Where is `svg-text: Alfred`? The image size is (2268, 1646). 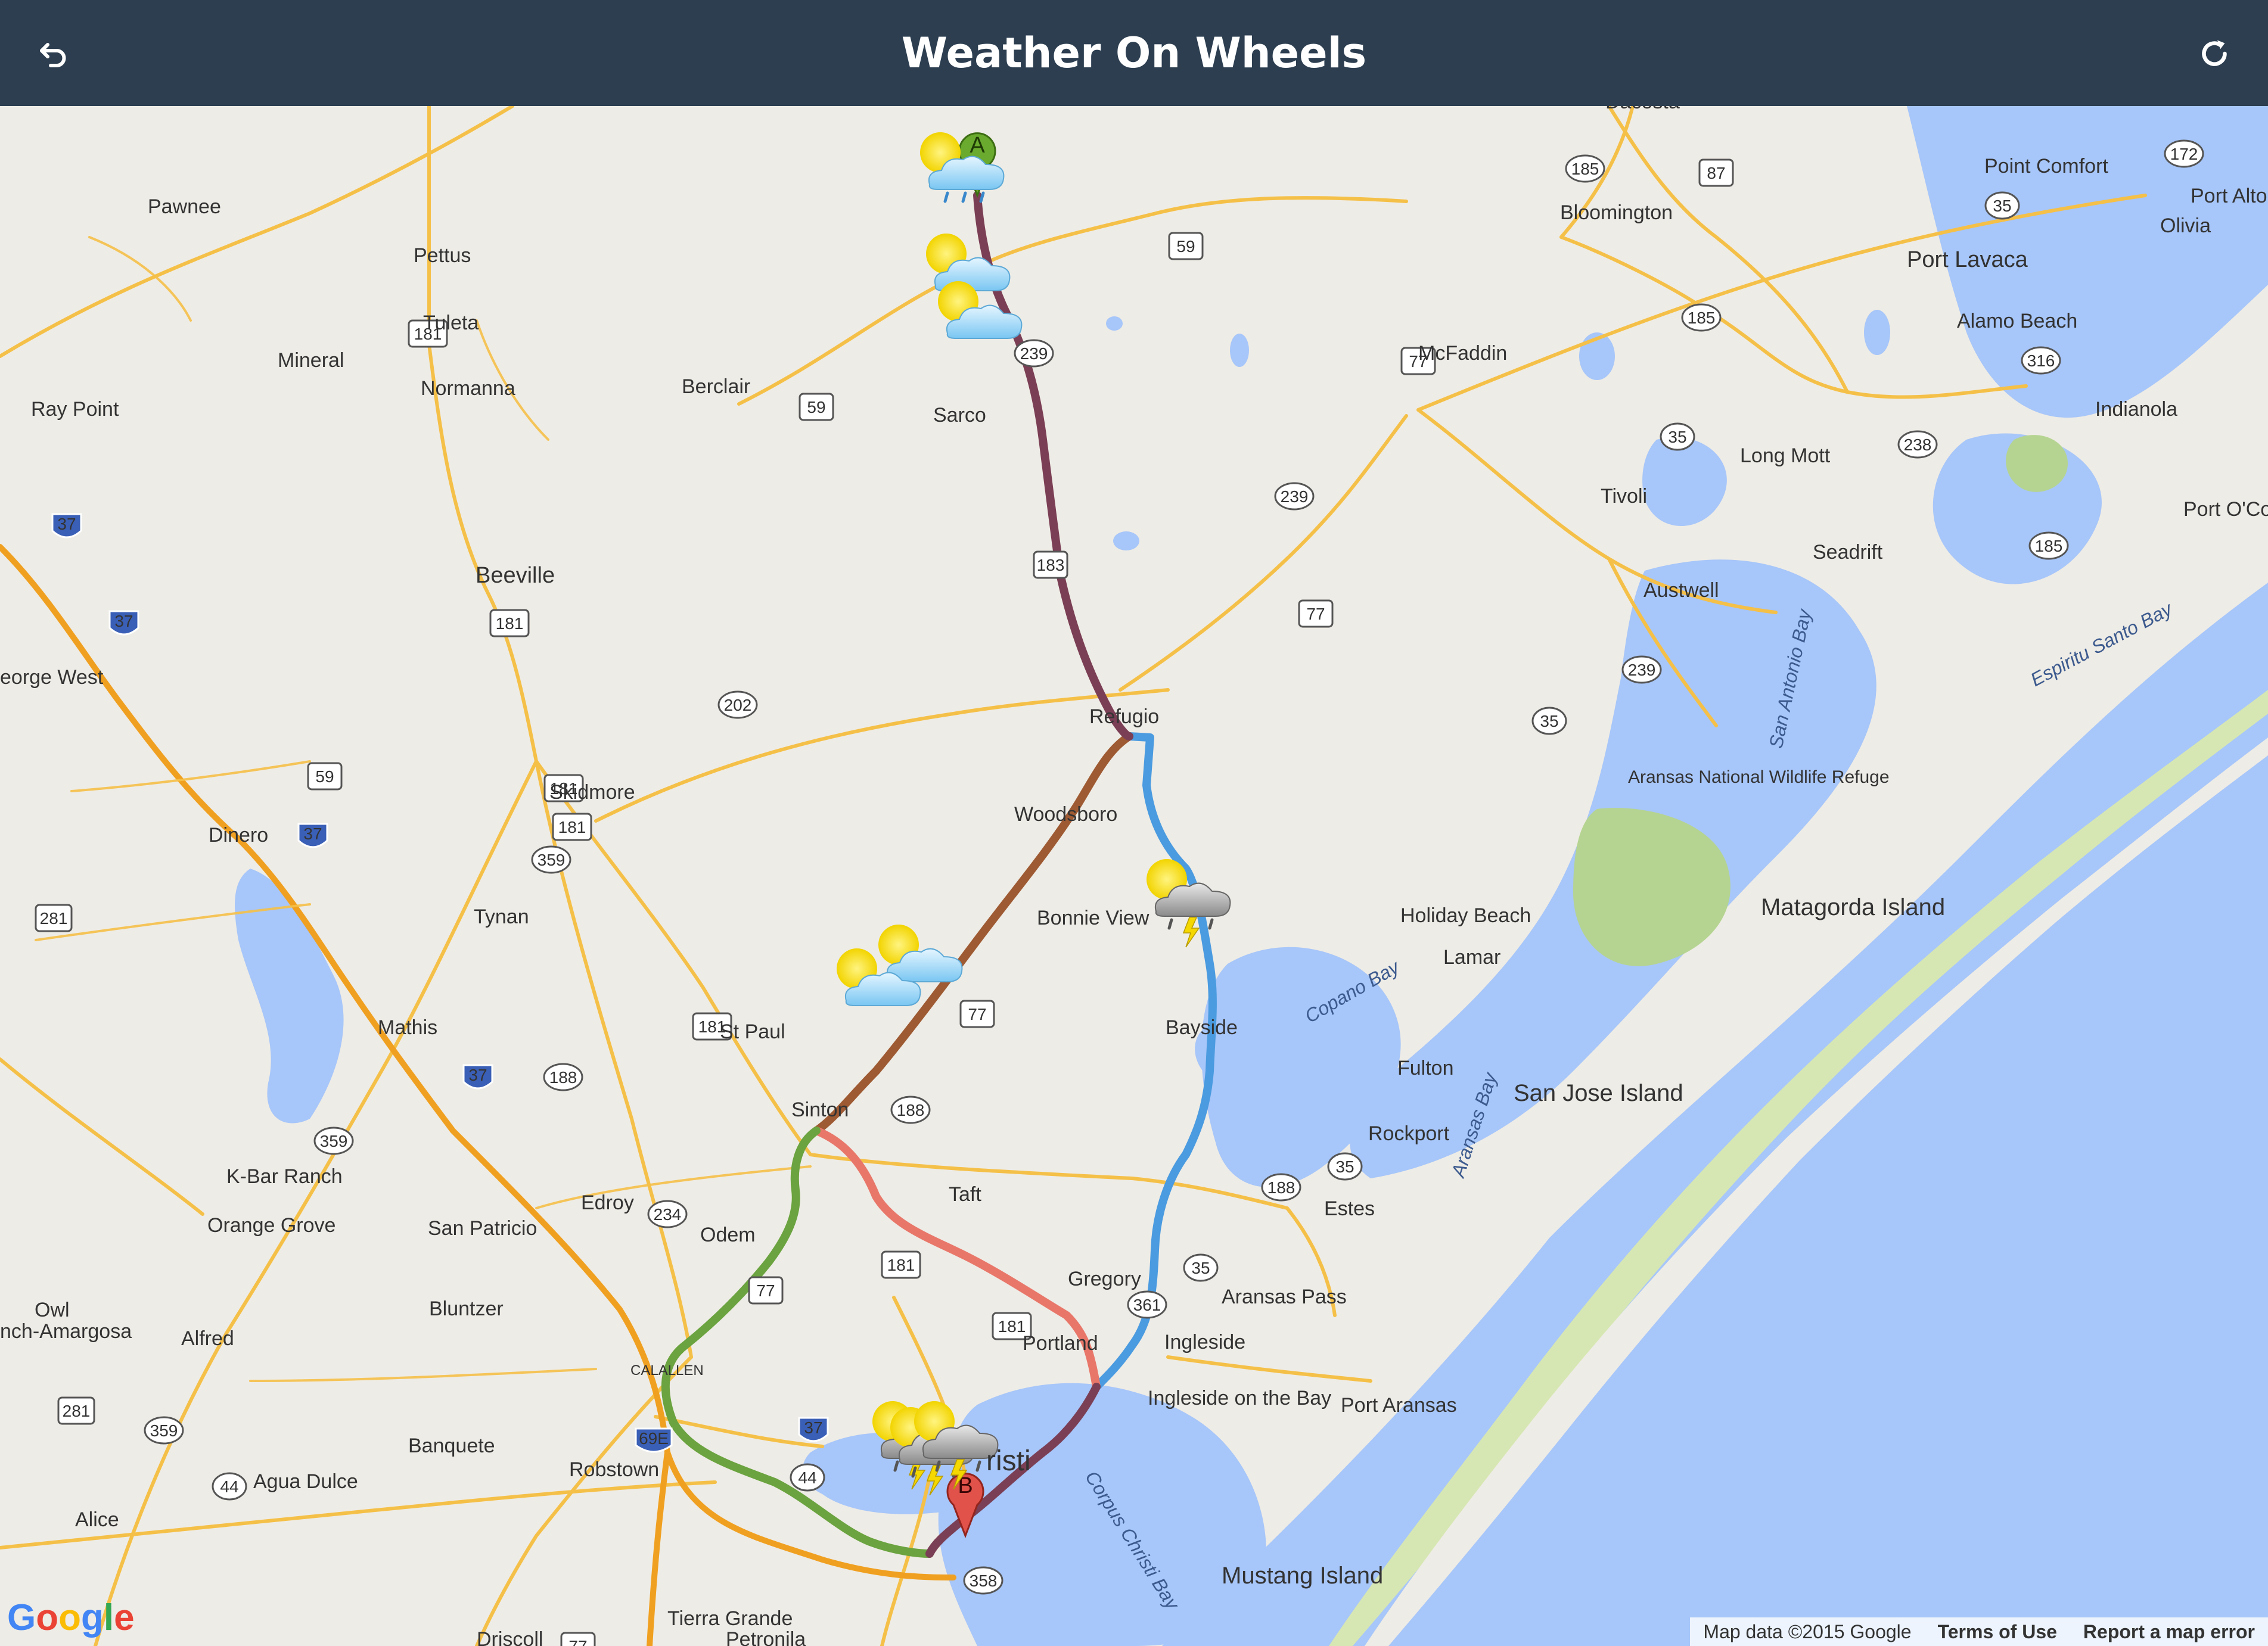
svg-text: Alfred is located at coordinates (207, 1339).